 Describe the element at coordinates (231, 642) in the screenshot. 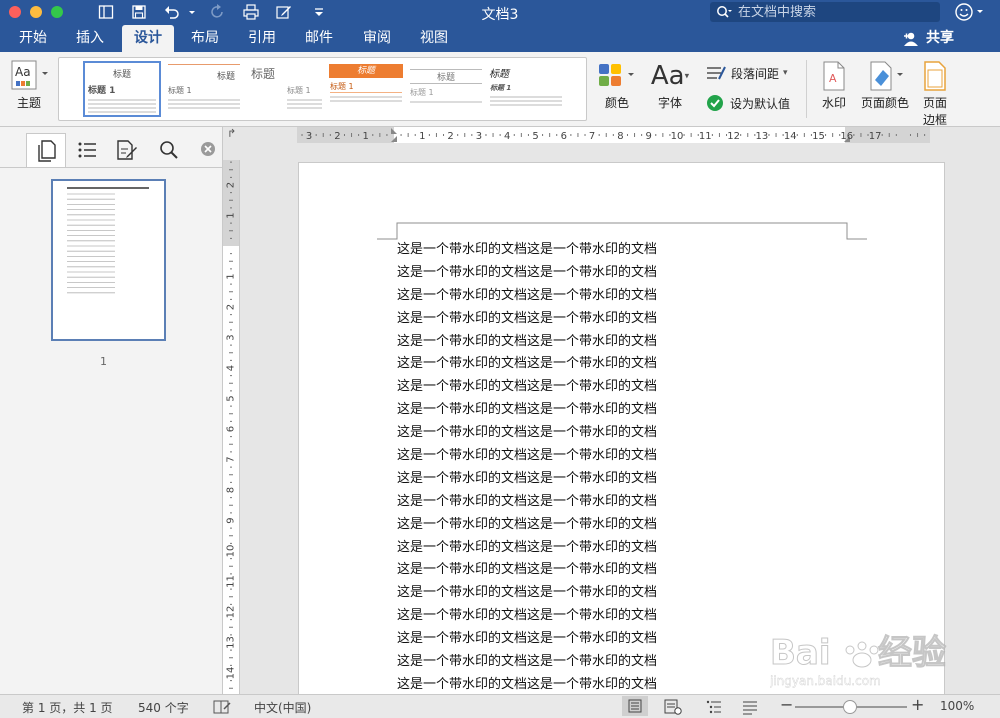

I see `ruler-label: 13` at that location.